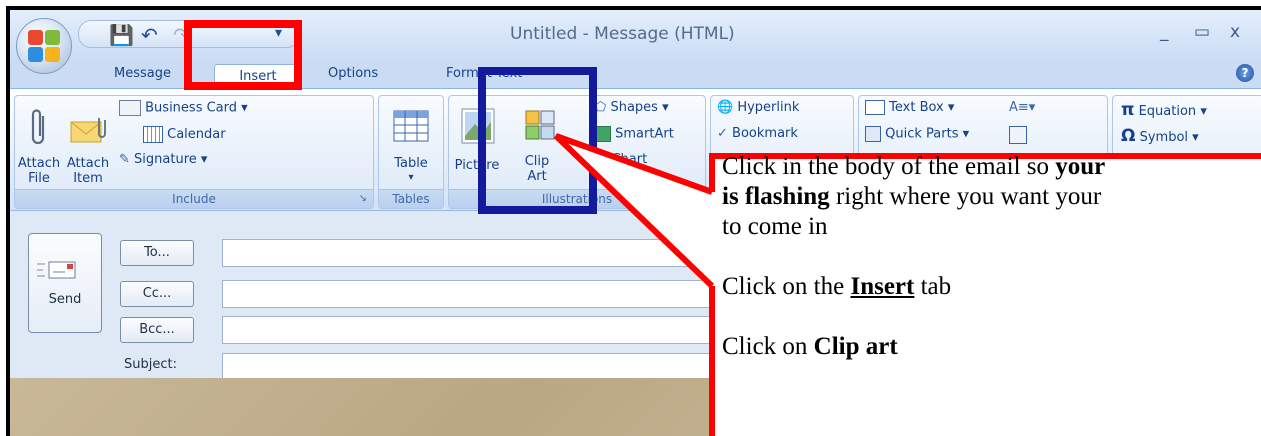 The width and height of the screenshot is (1261, 436). I want to click on smartart-icon, so click(603, 134).